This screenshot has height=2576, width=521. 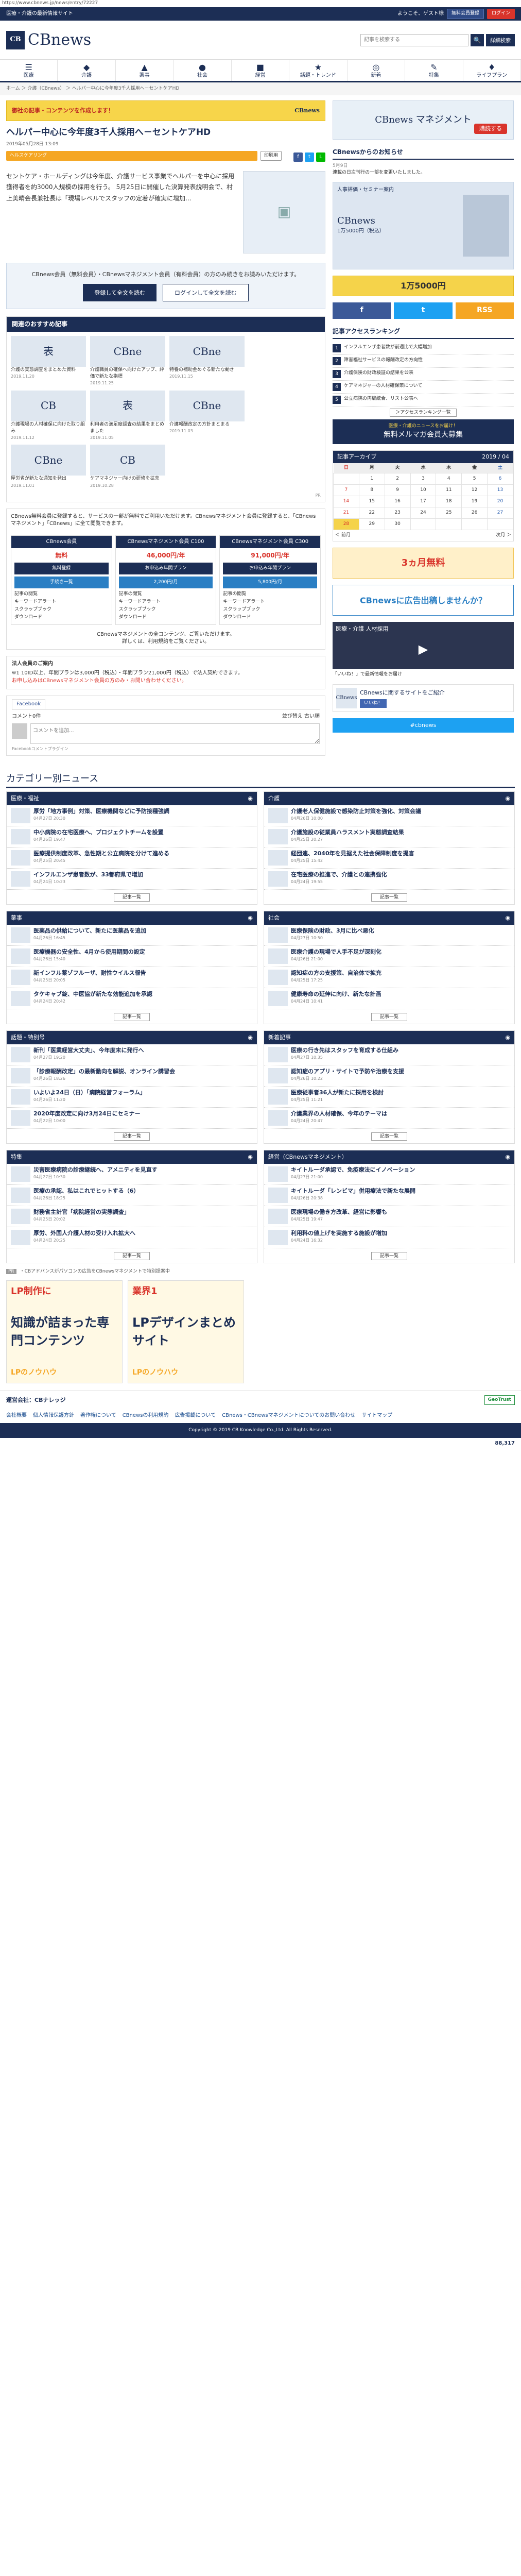 I want to click on category-item: 2020年度改定に向け3月24日にセミナー 04月22日 10:00, so click(x=132, y=1119).